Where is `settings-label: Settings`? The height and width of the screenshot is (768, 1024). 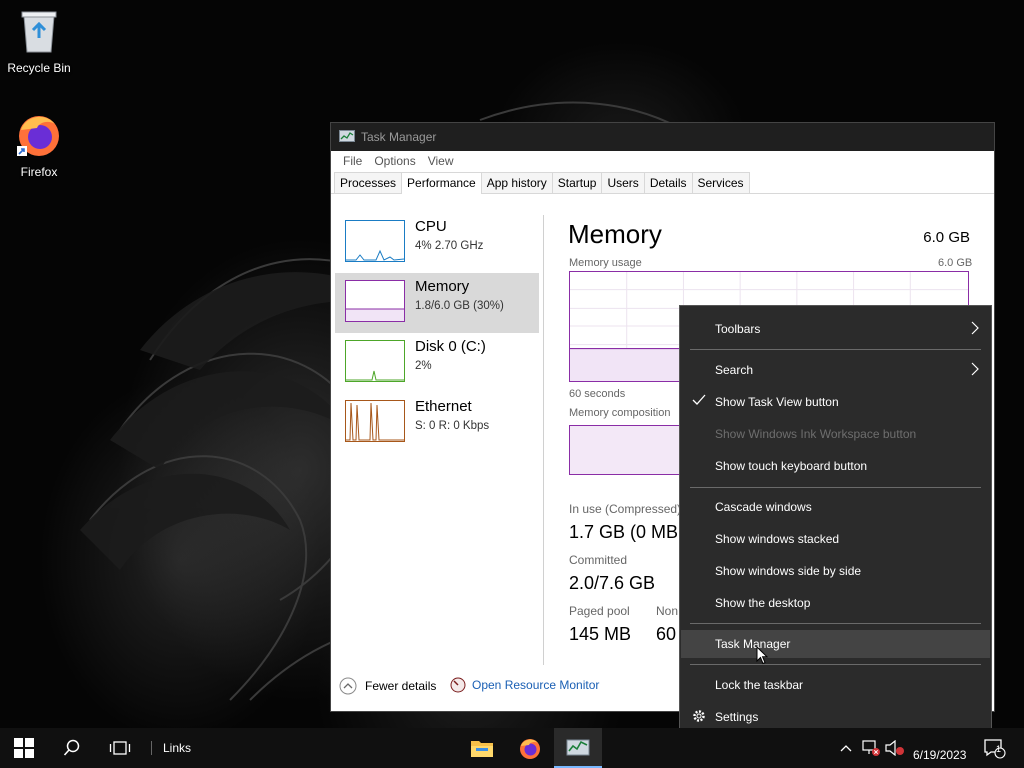 settings-label: Settings is located at coordinates (737, 717).